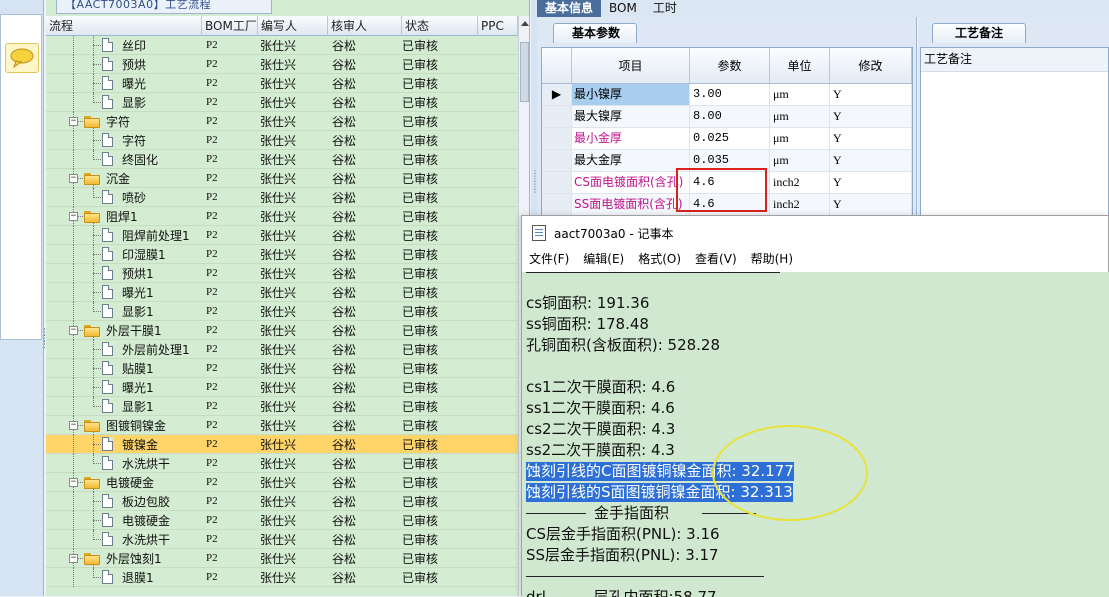 This screenshot has width=1109, height=597. I want to click on tree-node-cell: 曝光1, so click(124, 387).